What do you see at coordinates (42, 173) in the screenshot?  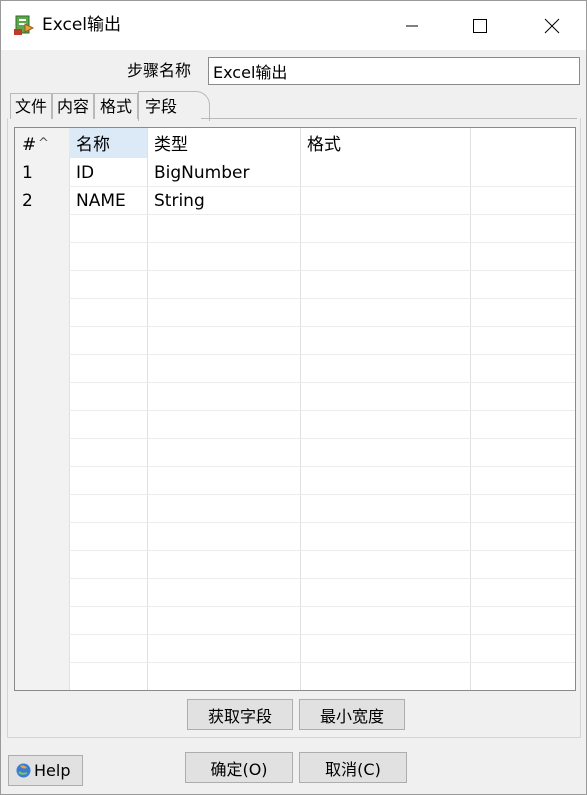 I see `row-1-index: 1` at bounding box center [42, 173].